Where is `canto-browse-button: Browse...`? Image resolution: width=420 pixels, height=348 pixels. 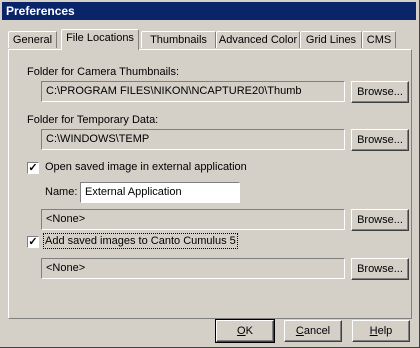 canto-browse-button: Browse... is located at coordinates (380, 269).